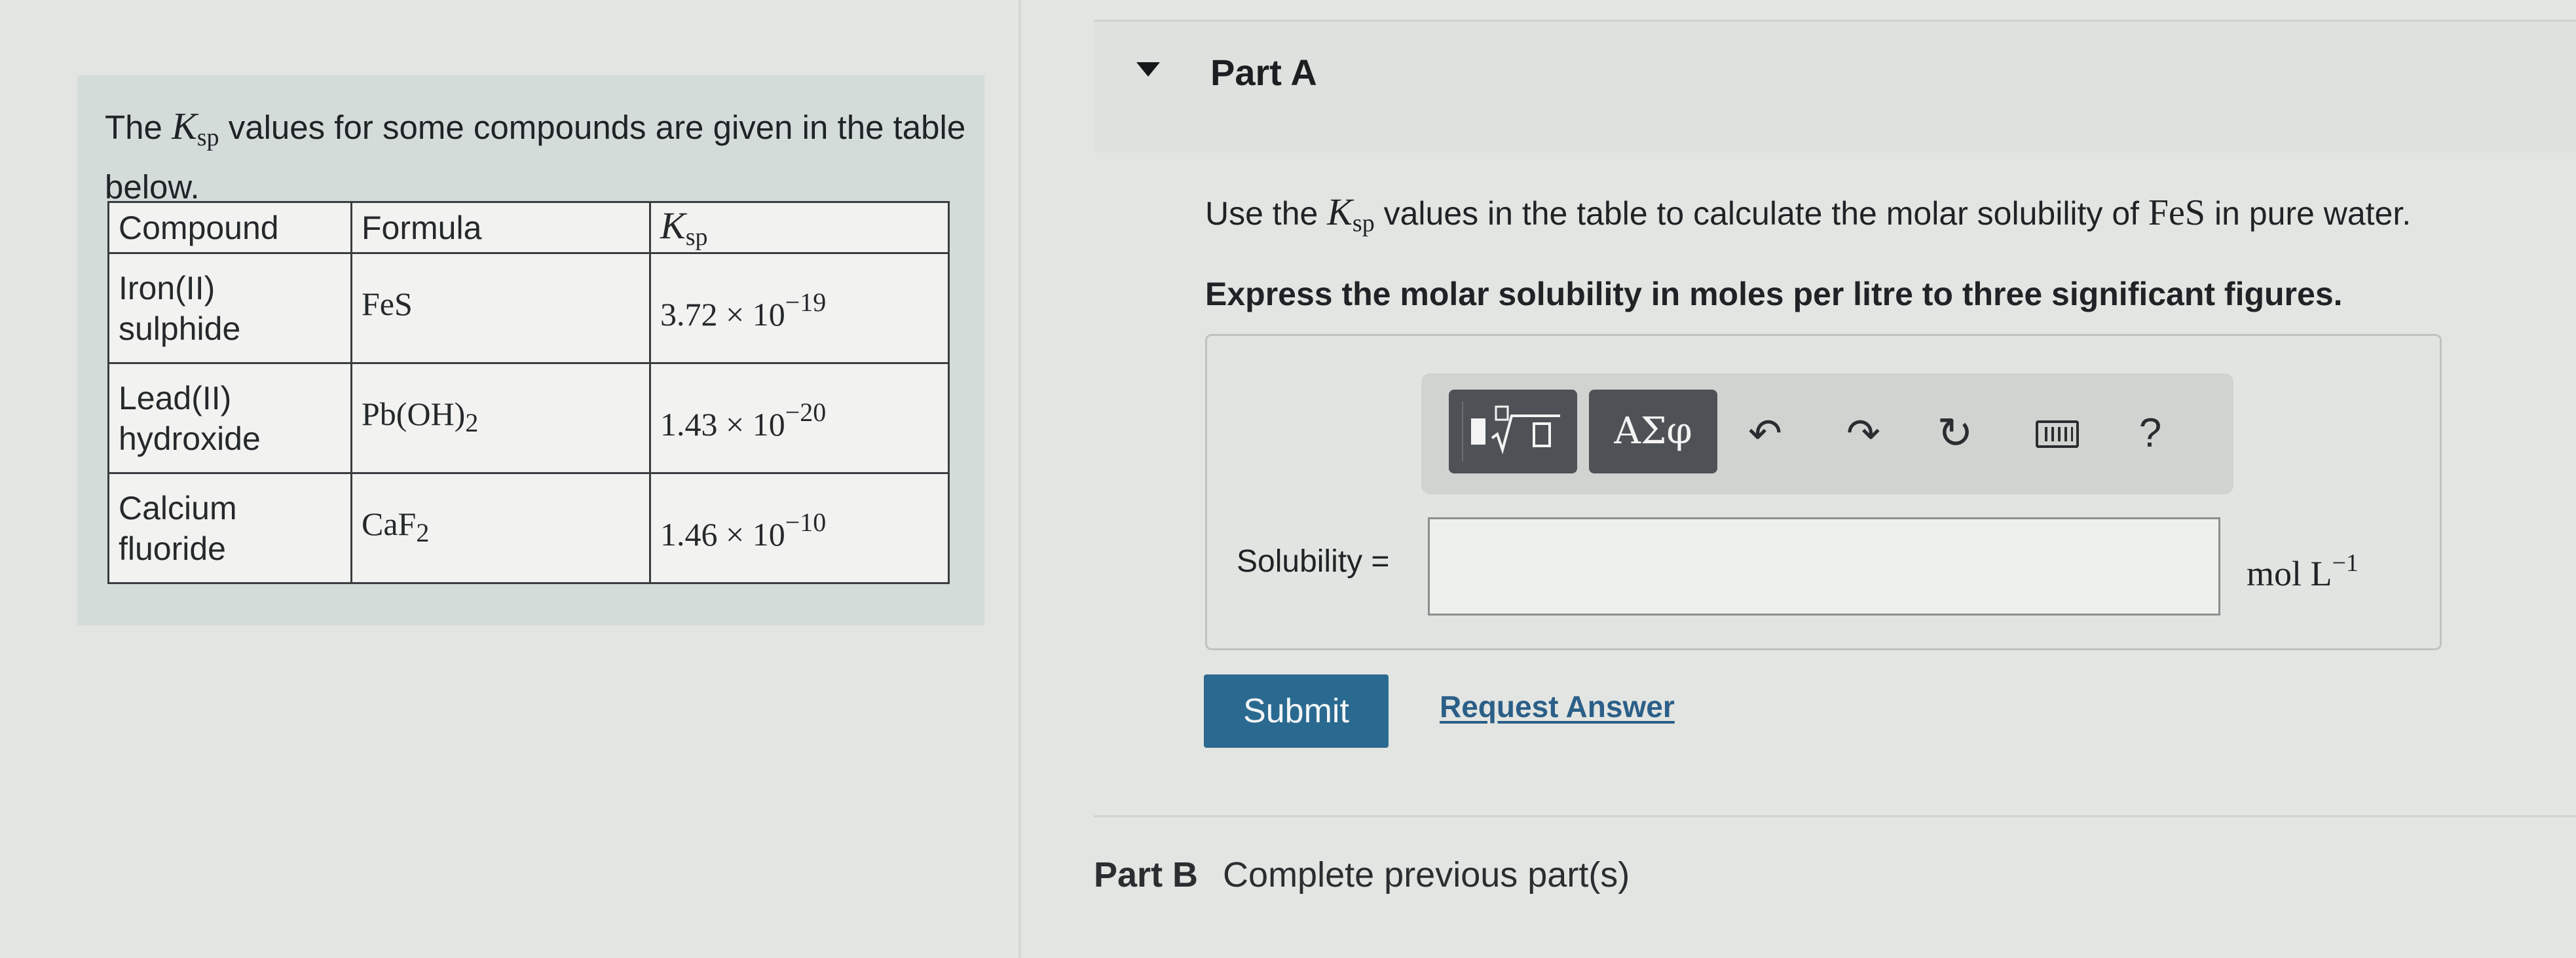 The width and height of the screenshot is (2576, 958). What do you see at coordinates (1296, 711) in the screenshot?
I see `submit-button: Submit` at bounding box center [1296, 711].